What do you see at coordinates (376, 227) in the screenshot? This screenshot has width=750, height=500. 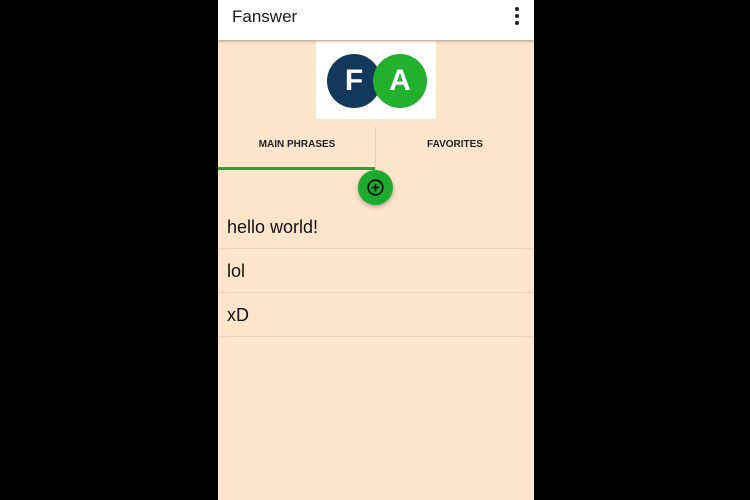 I see `list-item: hello world!` at bounding box center [376, 227].